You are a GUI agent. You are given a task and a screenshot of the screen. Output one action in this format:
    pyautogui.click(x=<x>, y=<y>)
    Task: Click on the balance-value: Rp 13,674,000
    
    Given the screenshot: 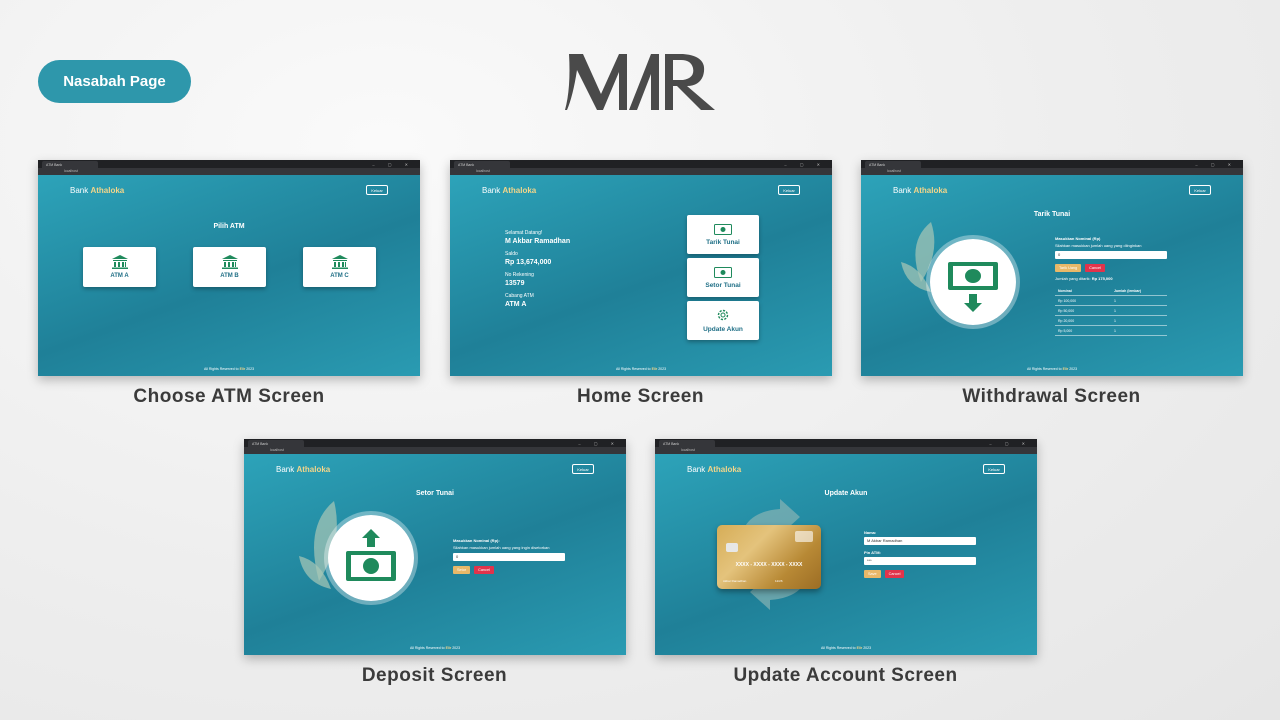 What is the action you would take?
    pyautogui.click(x=528, y=262)
    